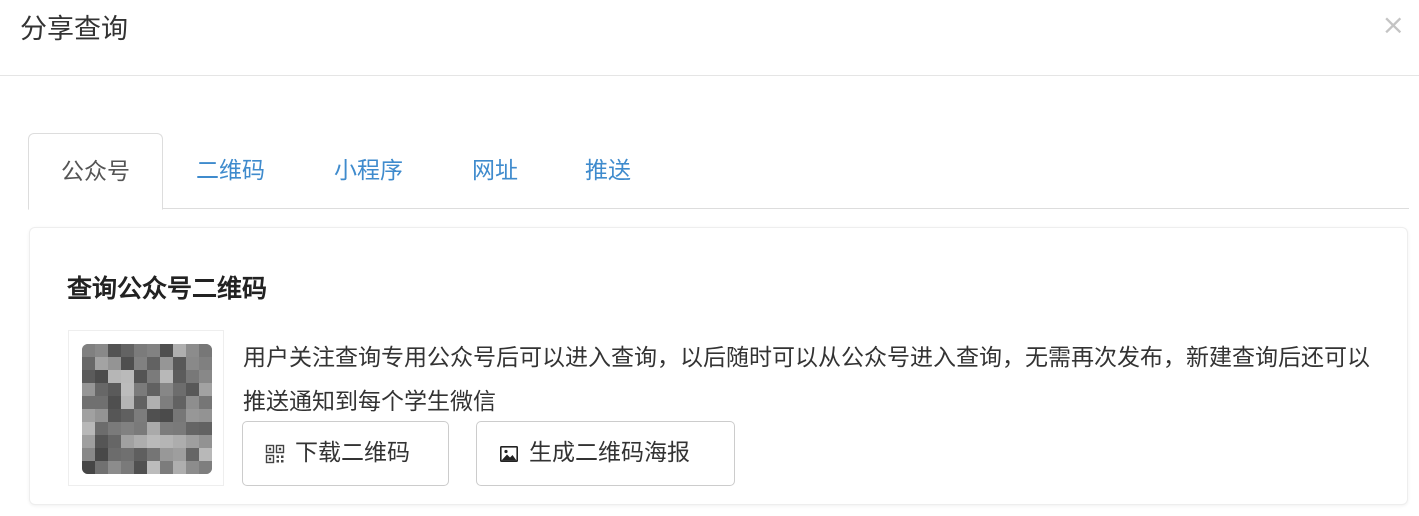 Image resolution: width=1419 pixels, height=516 pixels. Describe the element at coordinates (1393, 25) in the screenshot. I see `close-button: ×` at that location.